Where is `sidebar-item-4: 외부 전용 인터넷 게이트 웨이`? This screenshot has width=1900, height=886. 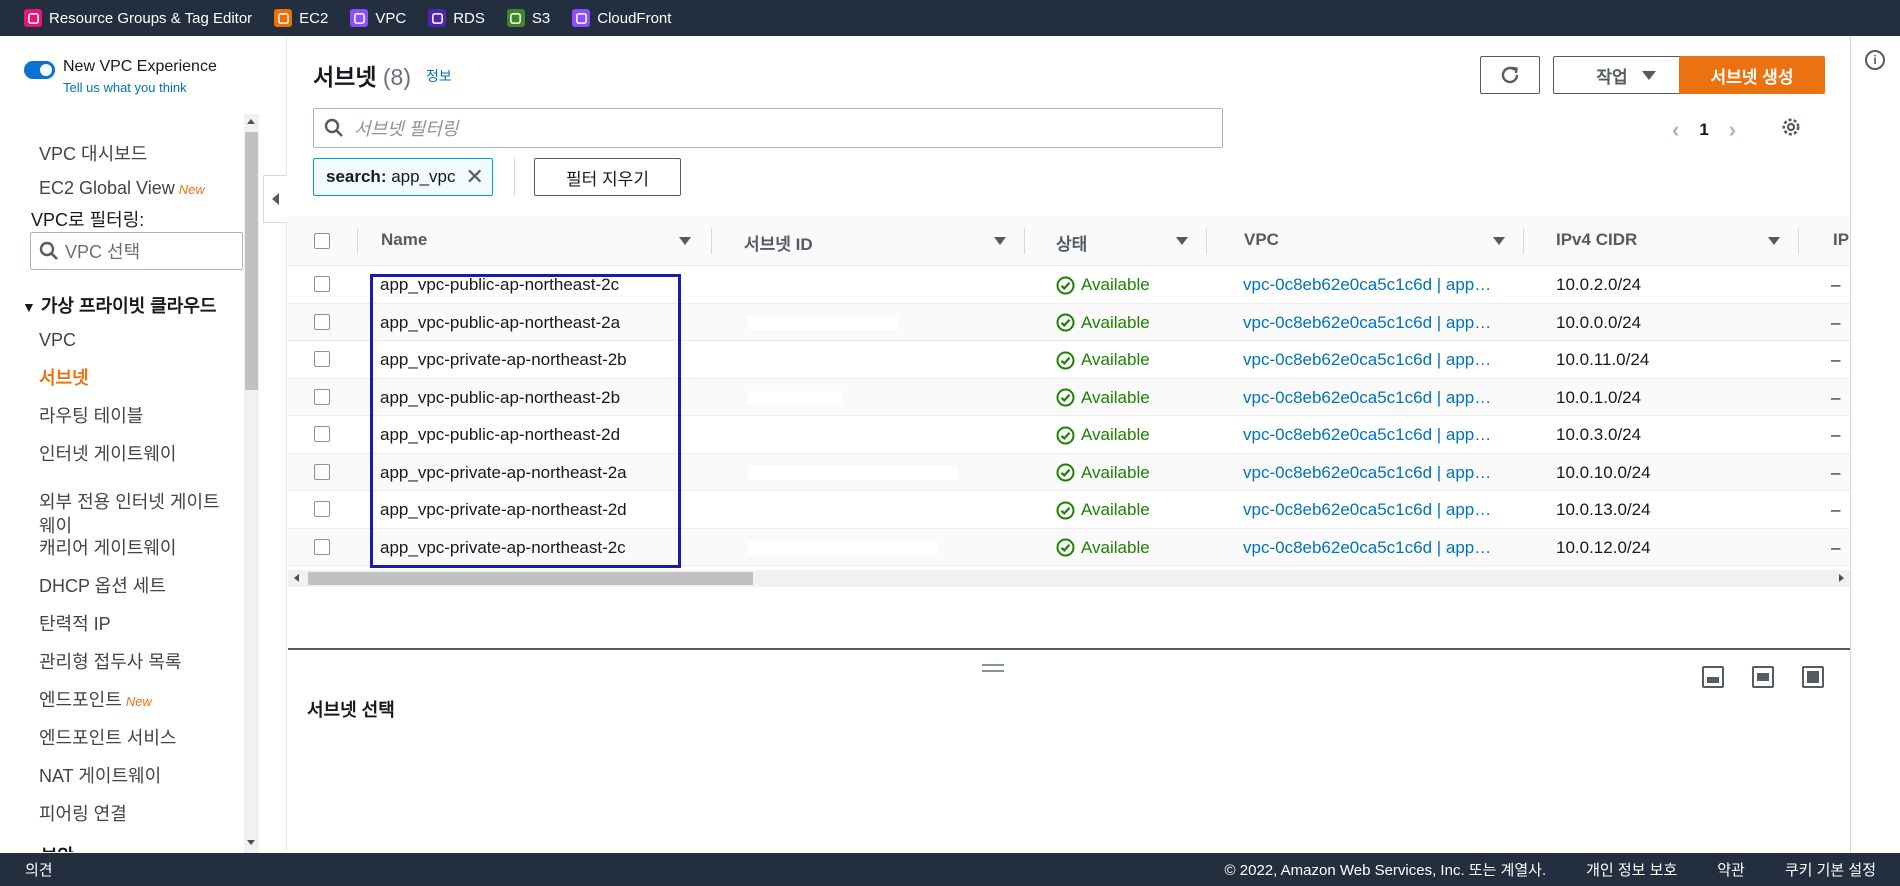
sidebar-item-4: 외부 전용 인터넷 게이트 웨이 is located at coordinates (129, 514).